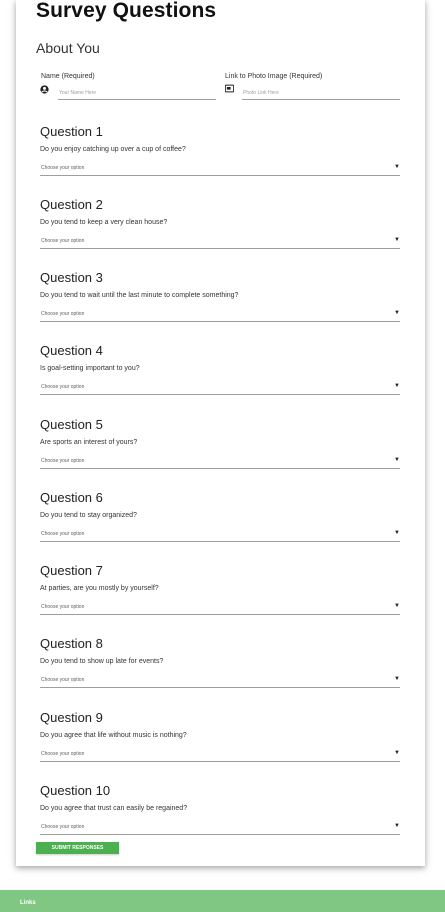  I want to click on picture-icon, so click(229, 88).